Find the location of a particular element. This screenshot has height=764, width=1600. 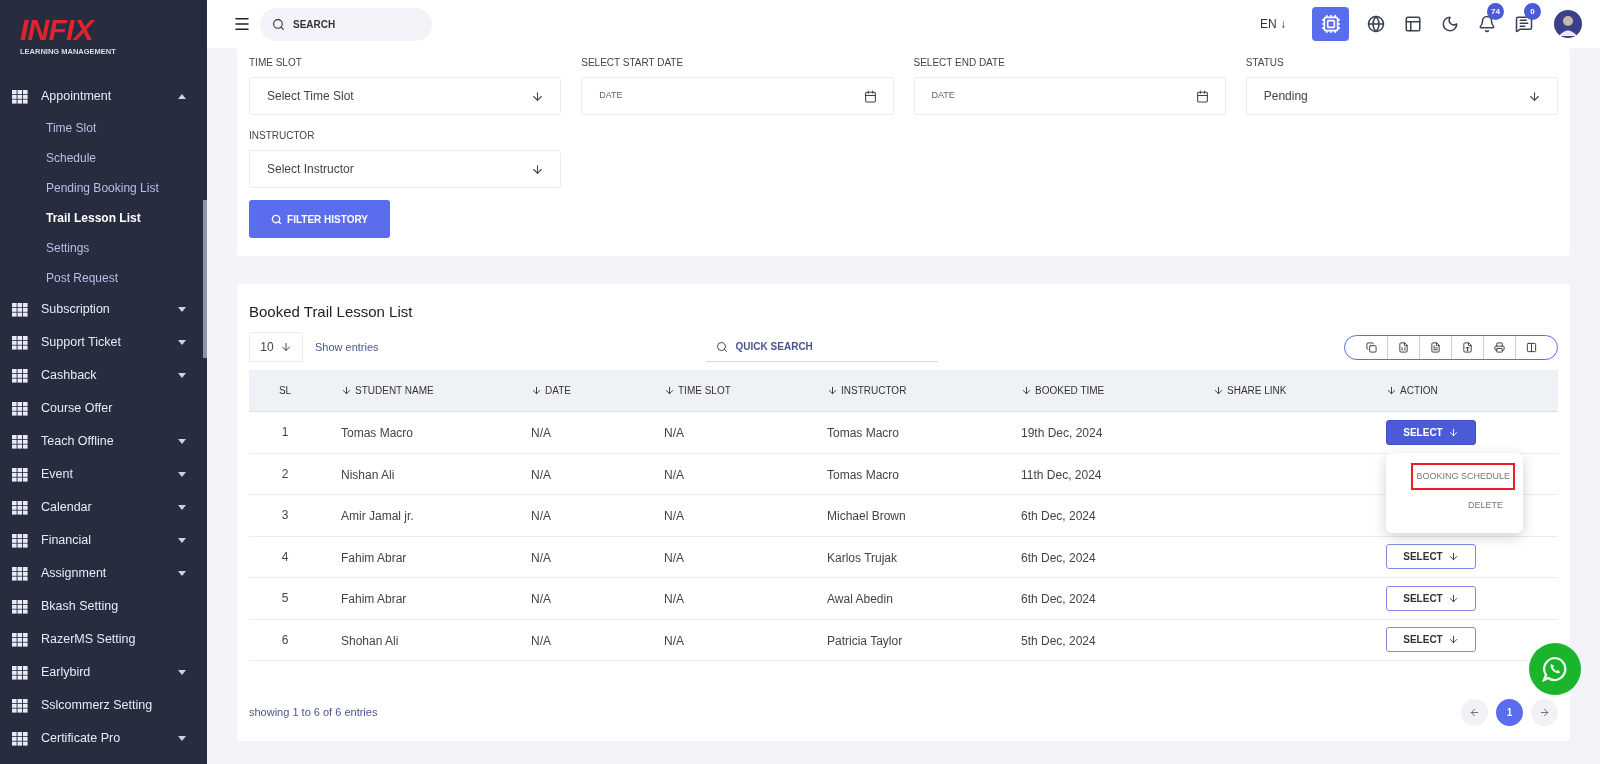

sidebar-scrollbar is located at coordinates (205, 279).